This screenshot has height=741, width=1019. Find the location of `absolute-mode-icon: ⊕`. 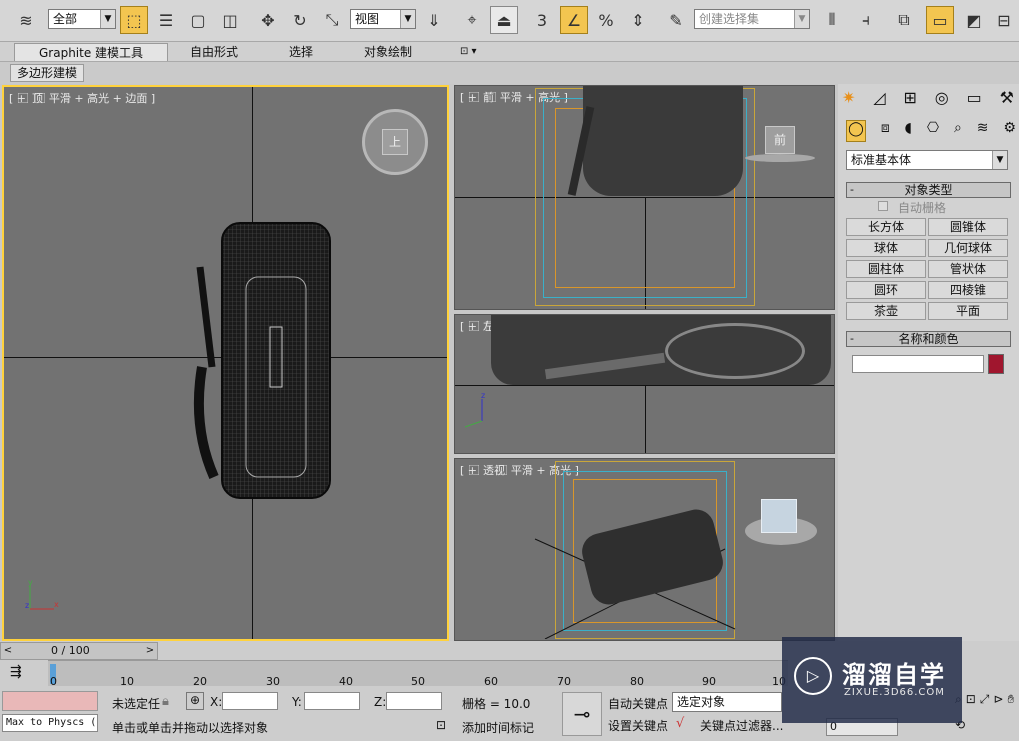

absolute-mode-icon: ⊕ is located at coordinates (195, 701).